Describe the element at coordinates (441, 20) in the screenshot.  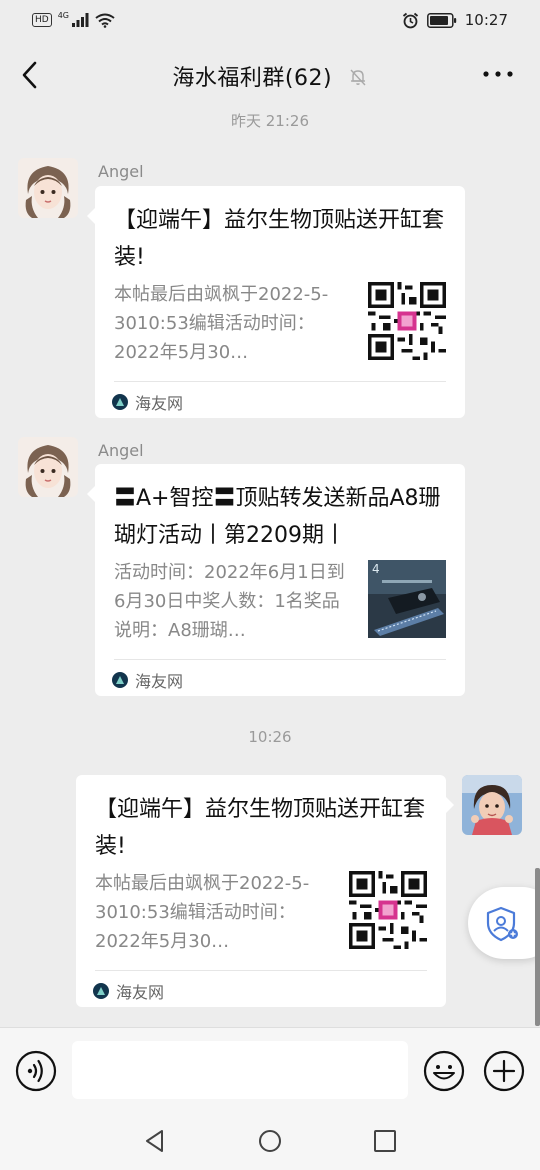
I see `battery-icon` at that location.